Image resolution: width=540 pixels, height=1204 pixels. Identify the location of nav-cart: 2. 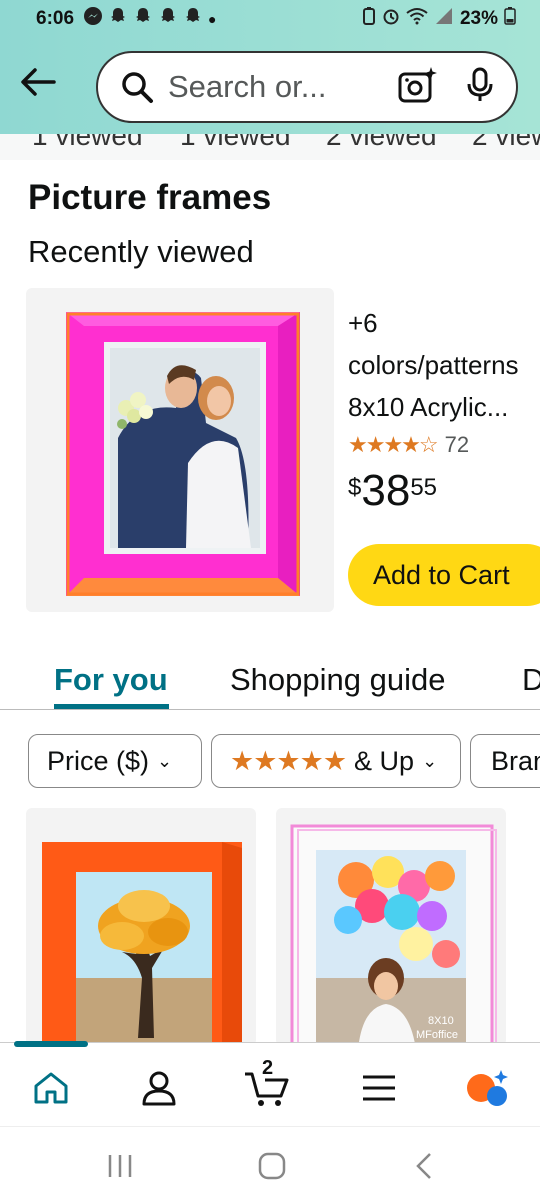
(267, 1085).